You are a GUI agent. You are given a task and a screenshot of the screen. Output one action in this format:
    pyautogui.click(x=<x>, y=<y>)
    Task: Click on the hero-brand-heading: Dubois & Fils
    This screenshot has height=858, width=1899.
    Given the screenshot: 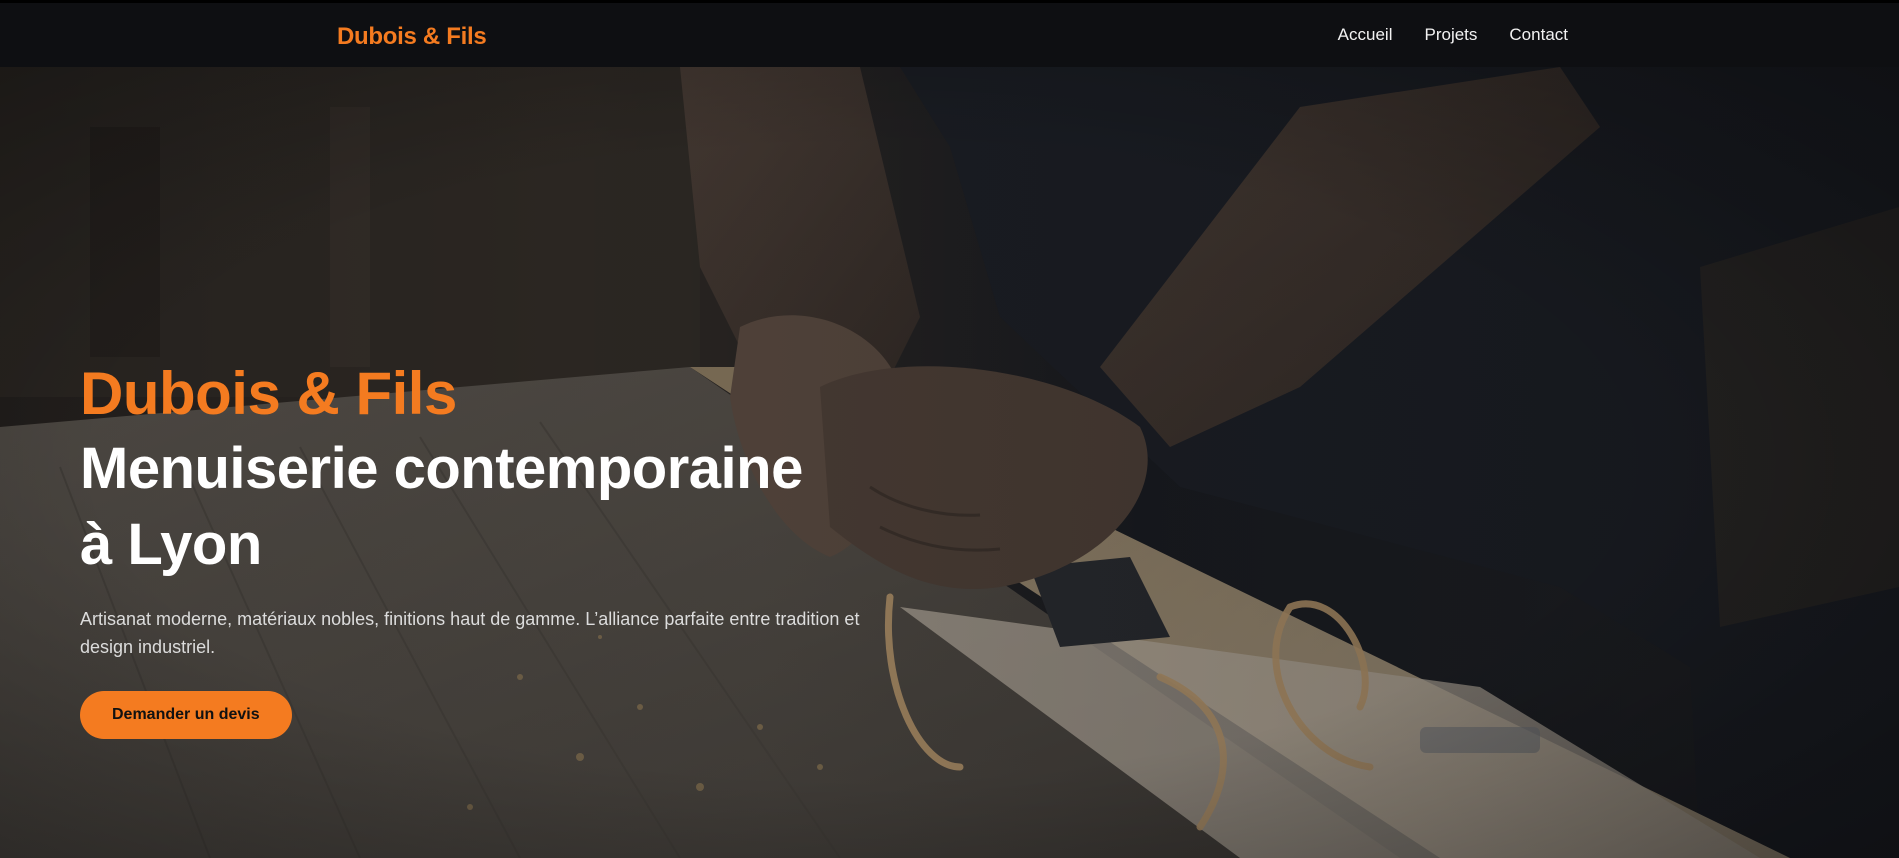 What is the action you would take?
    pyautogui.click(x=268, y=393)
    